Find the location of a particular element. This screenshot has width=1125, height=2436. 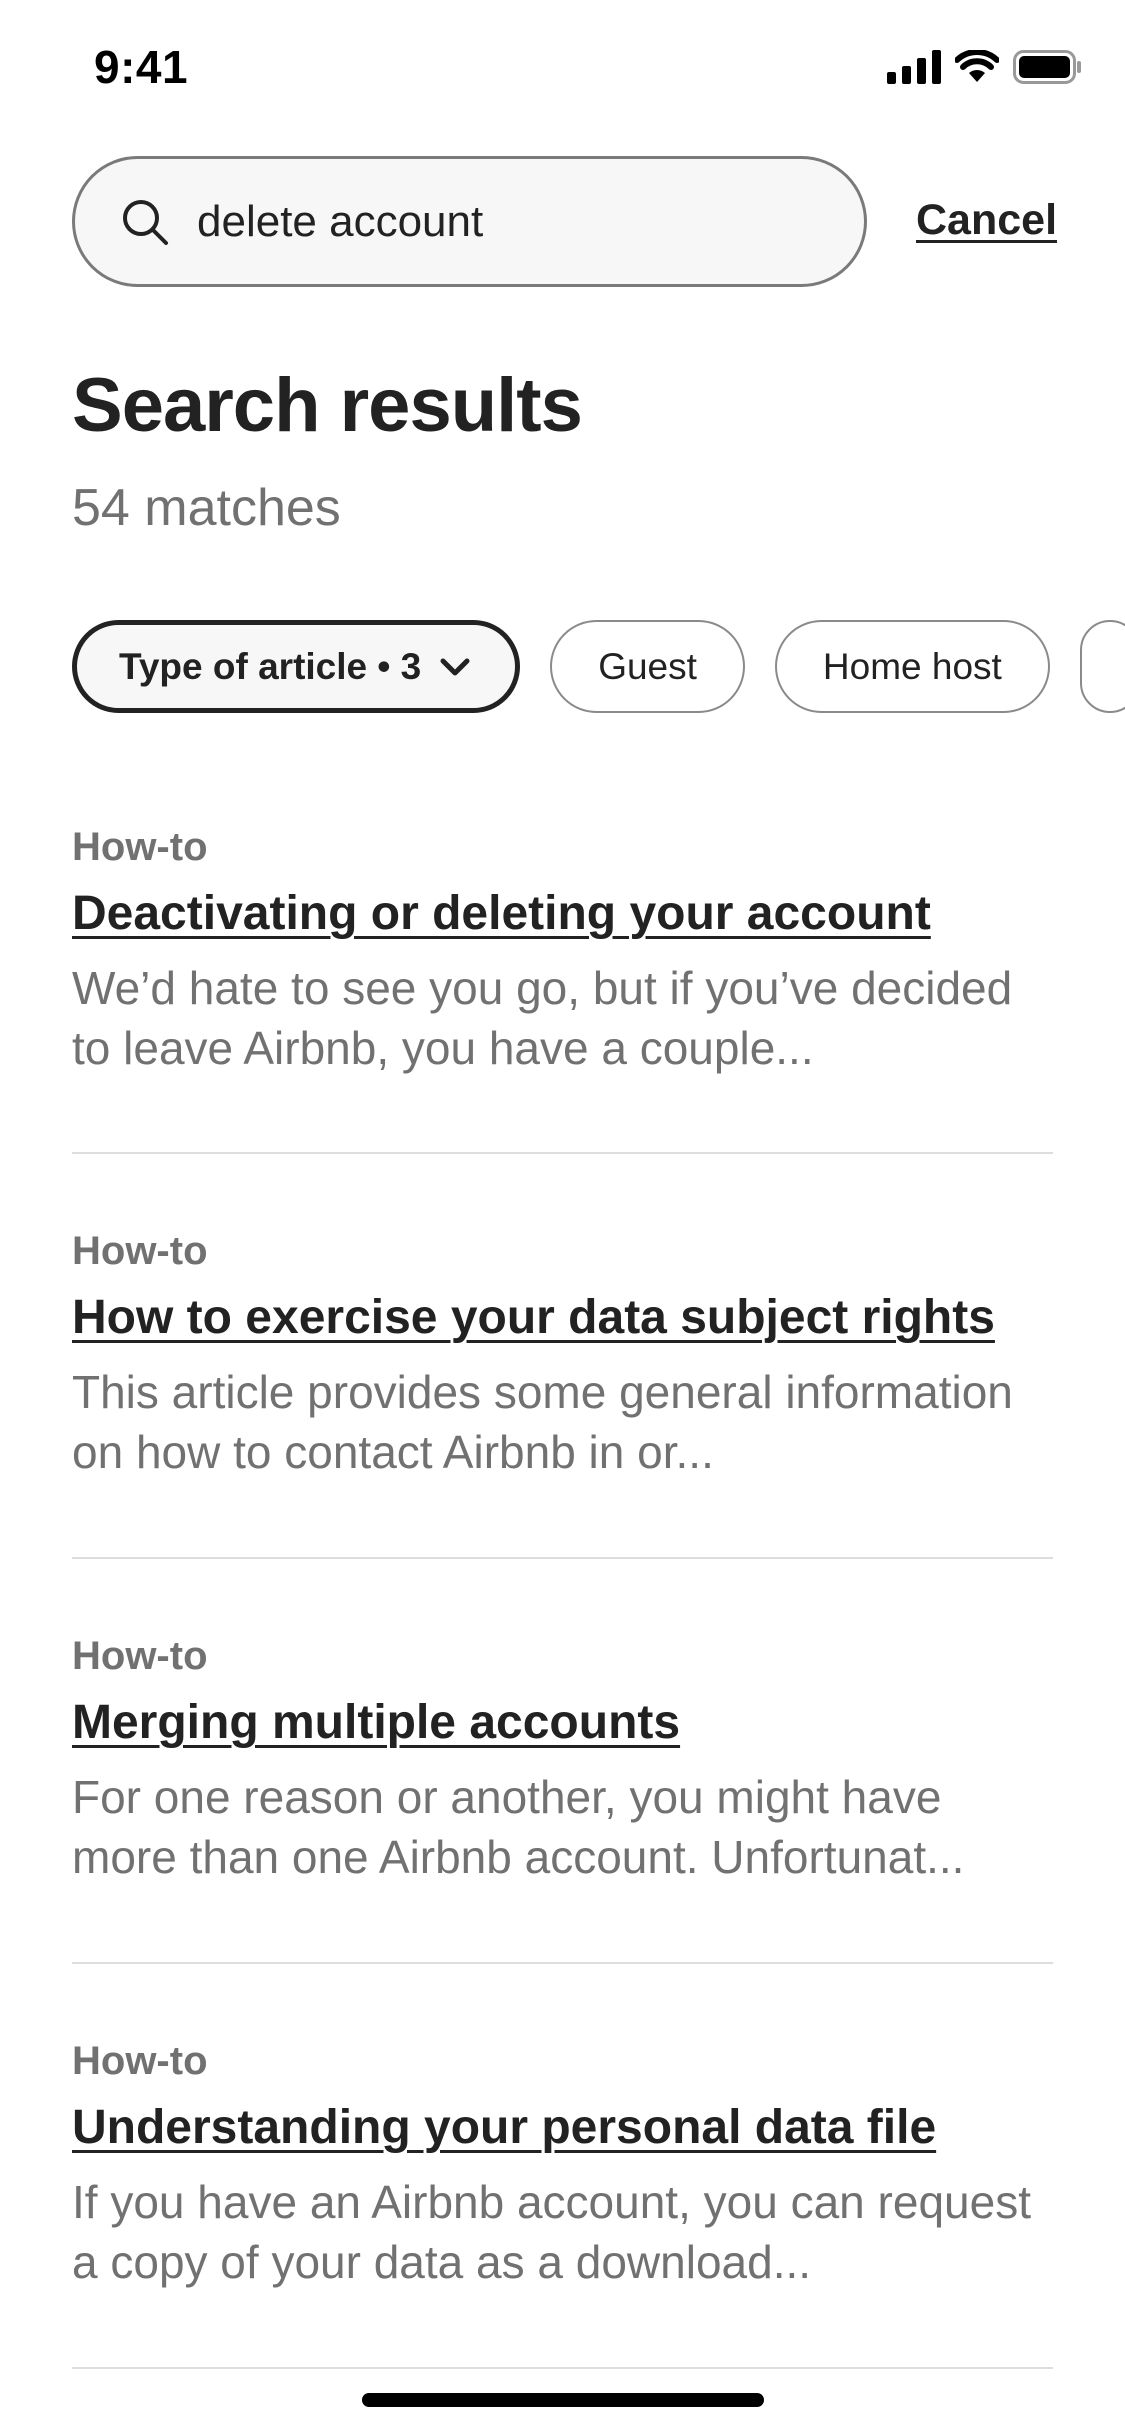

result-title-link: Merging multiple accounts is located at coordinates (376, 1722).